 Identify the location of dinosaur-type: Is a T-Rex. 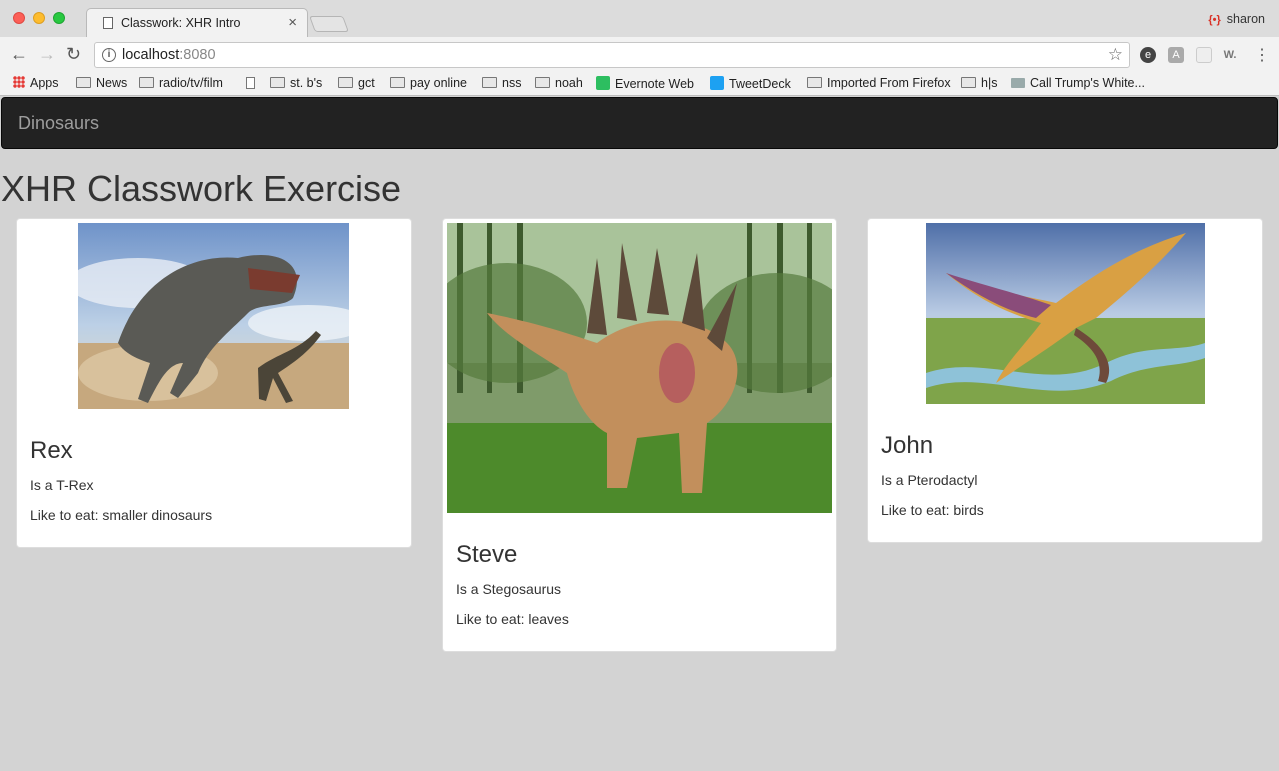
(62, 485).